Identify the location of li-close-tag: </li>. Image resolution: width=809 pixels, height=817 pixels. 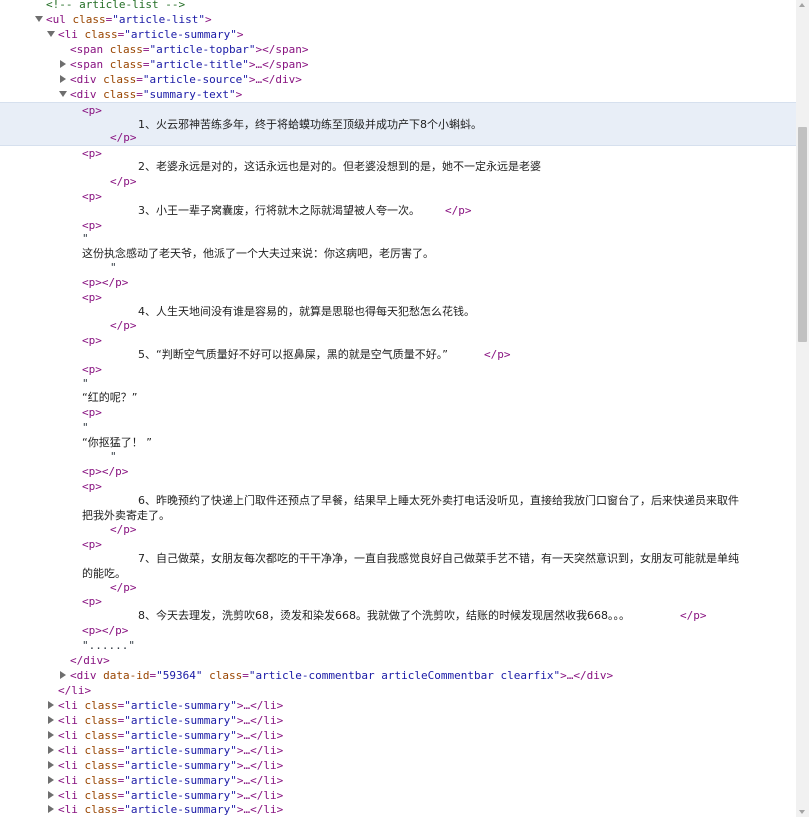
(75, 690).